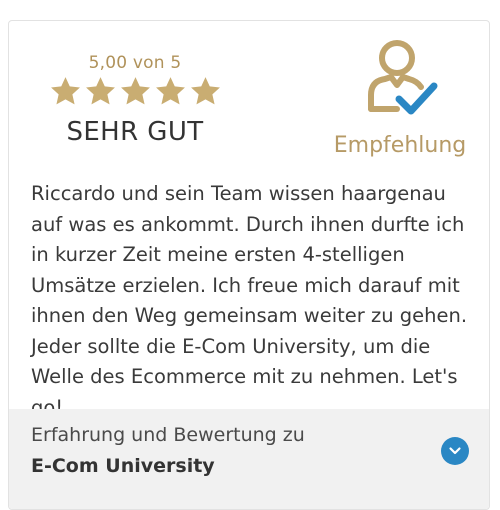 The width and height of the screenshot is (500, 510). I want to click on user-check-icon, so click(403, 77).